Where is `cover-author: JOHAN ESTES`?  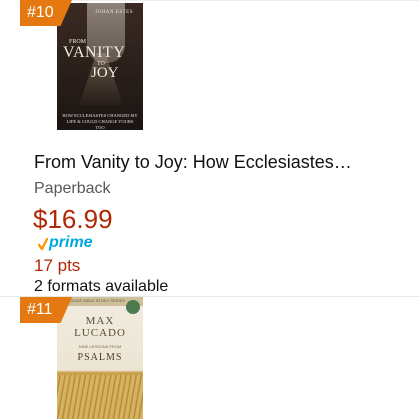 cover-author: JOHAN ESTES is located at coordinates (114, 12).